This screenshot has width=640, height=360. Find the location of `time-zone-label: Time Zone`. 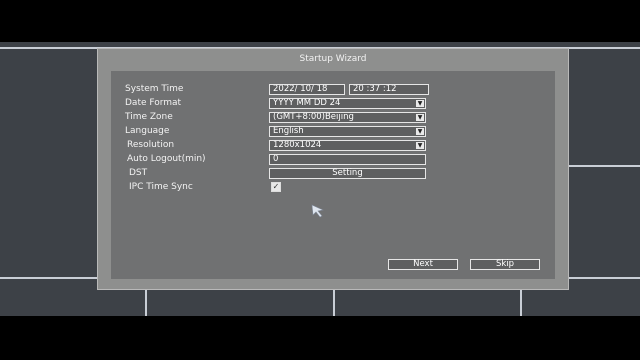

time-zone-label: Time Zone is located at coordinates (149, 117).